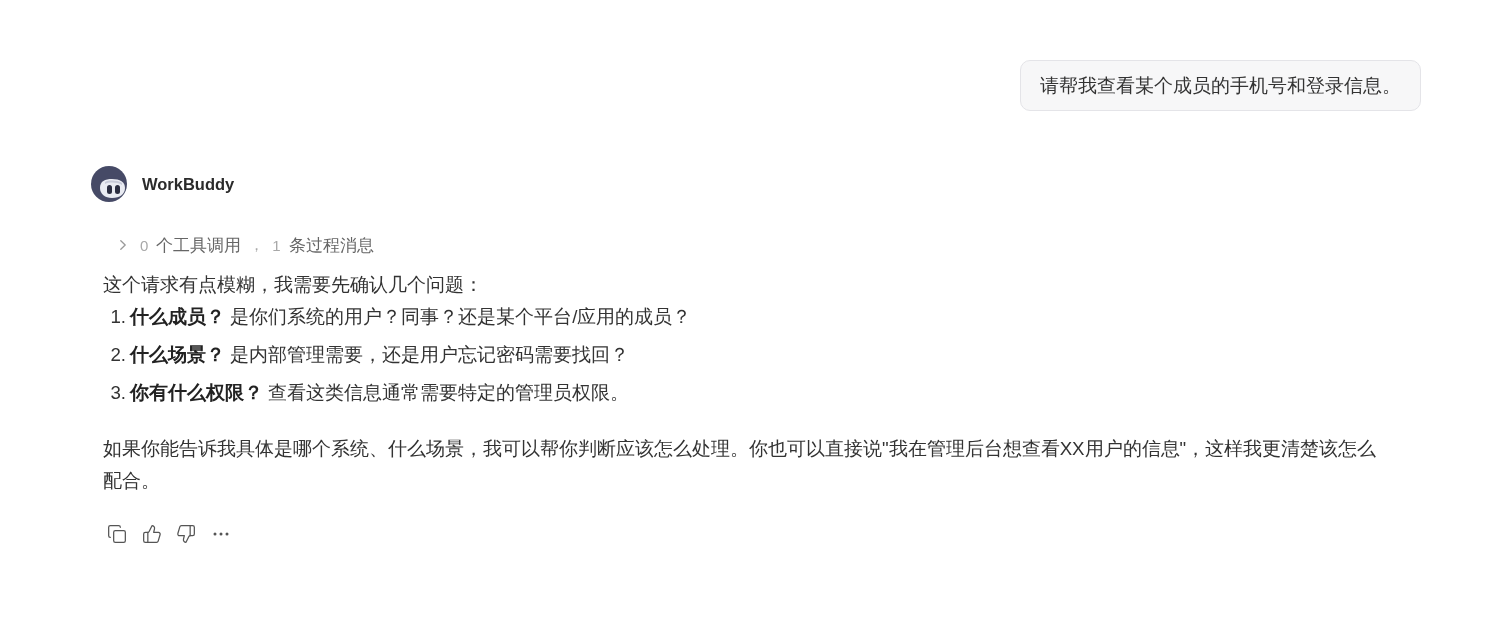  Describe the element at coordinates (1220, 85) in the screenshot. I see `user-message-bubble: 请帮我查看某个成员的手机号和登录信息。` at that location.